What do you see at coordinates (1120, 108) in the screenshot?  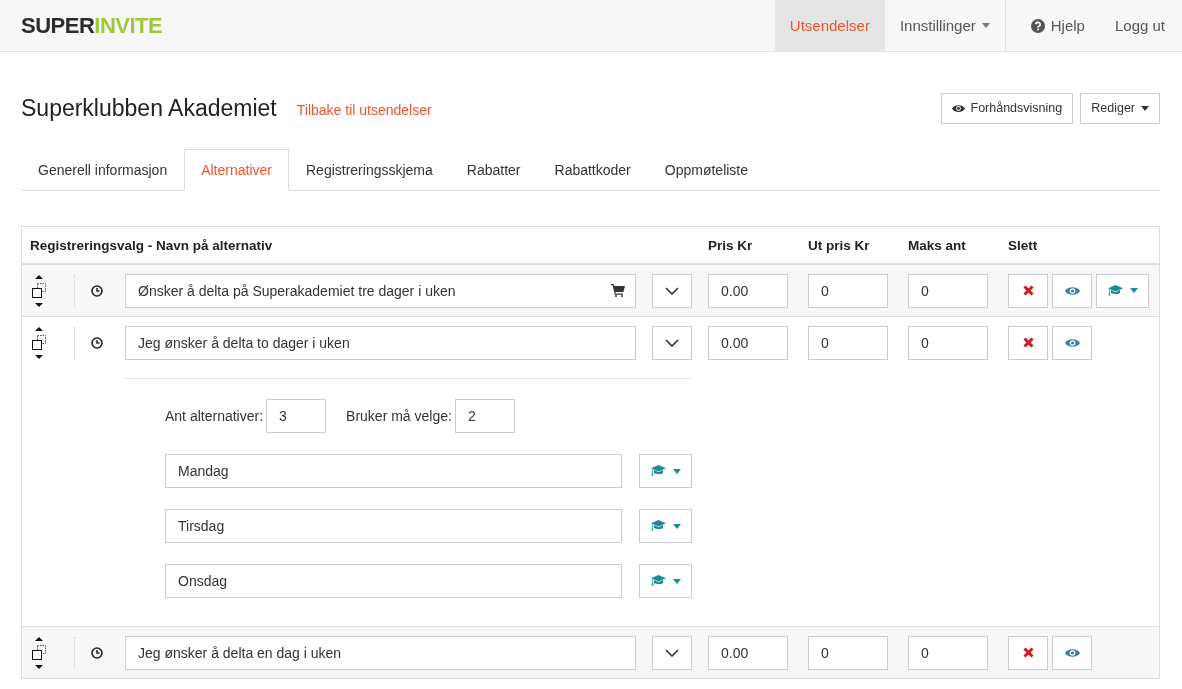 I see `header-button: Rediger` at bounding box center [1120, 108].